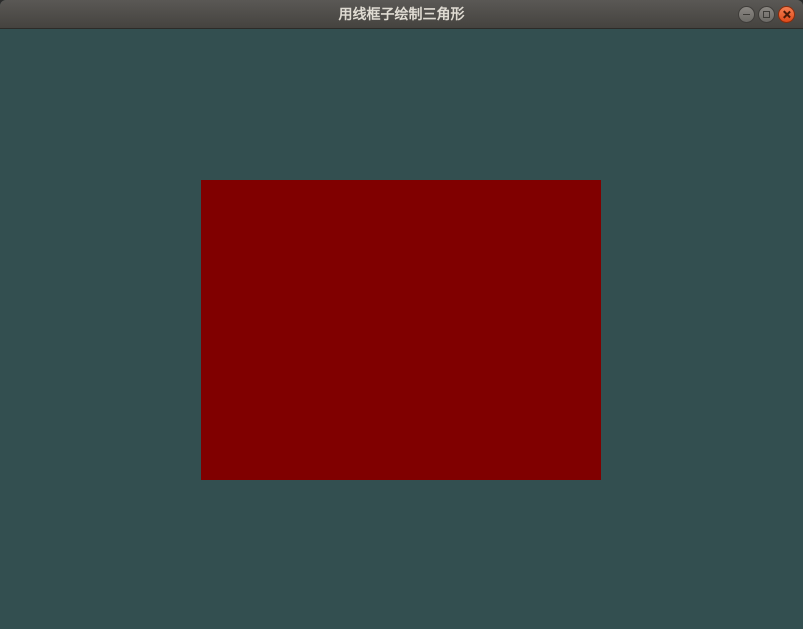 The height and width of the screenshot is (629, 803). I want to click on maximize-icon, so click(766, 14).